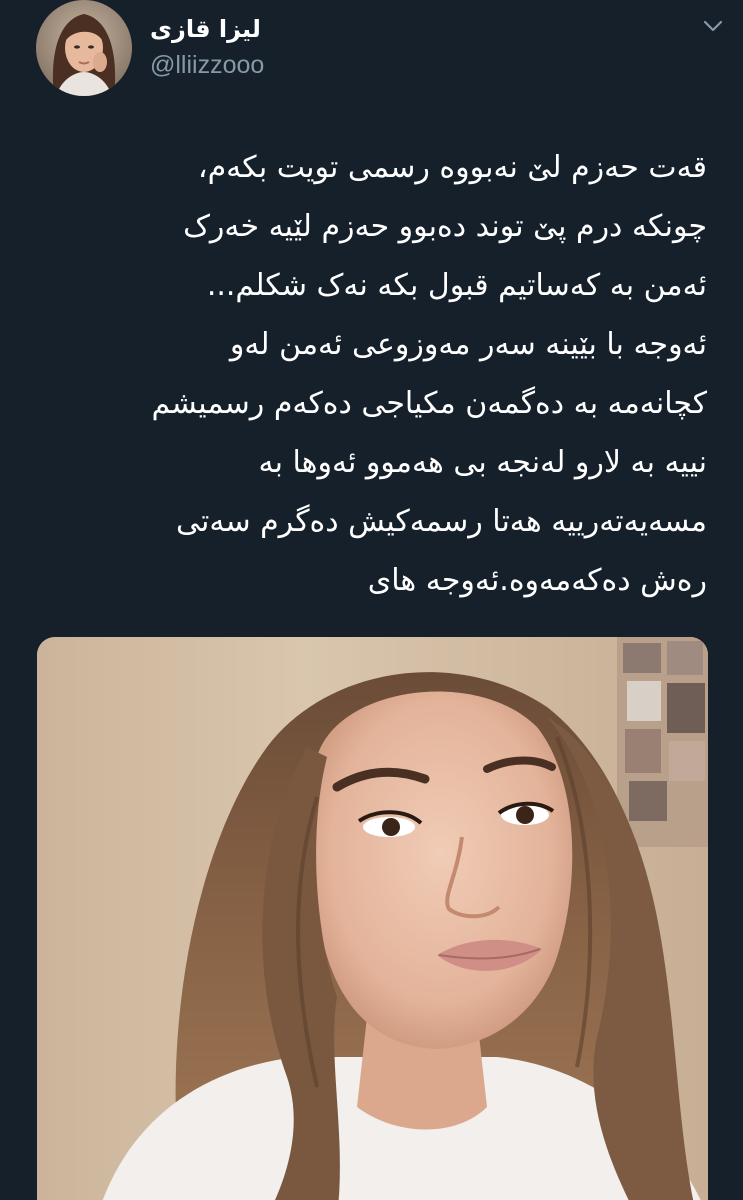 Image resolution: width=743 pixels, height=1200 pixels. I want to click on tweet-text-line: چونکە درم پێ توند دەبوو حەزم لێیە خەرک, so click(445, 226).